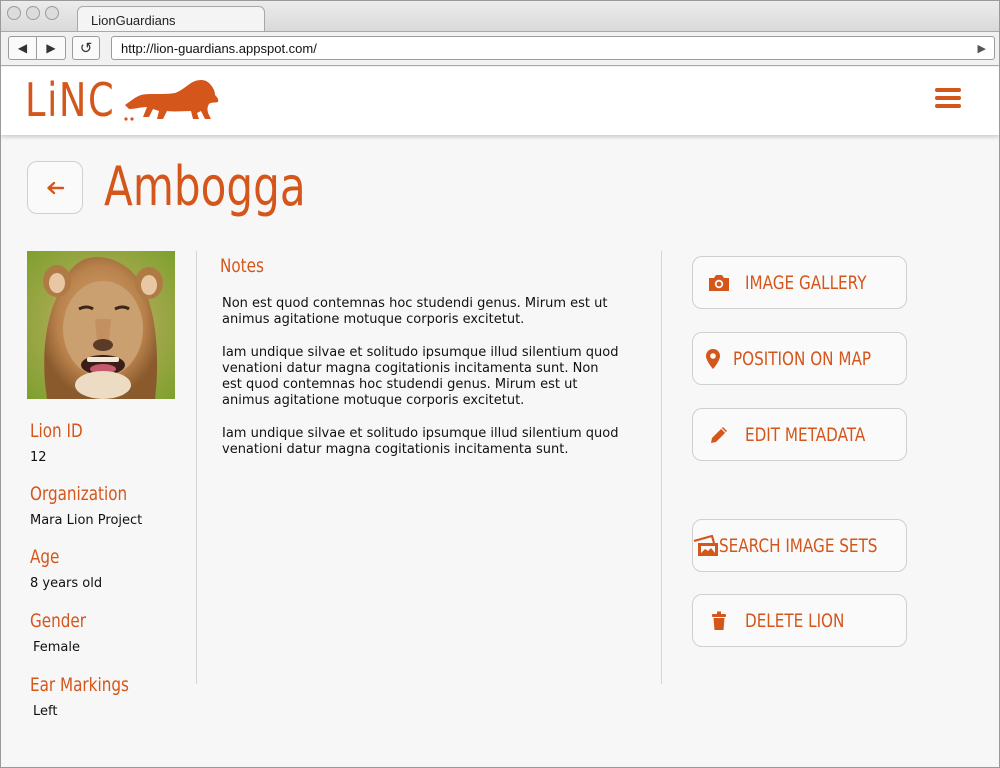 Image resolution: width=1000 pixels, height=768 pixels. Describe the element at coordinates (500, 16) in the screenshot. I see `browser-titlebar: LionGuardians` at that location.